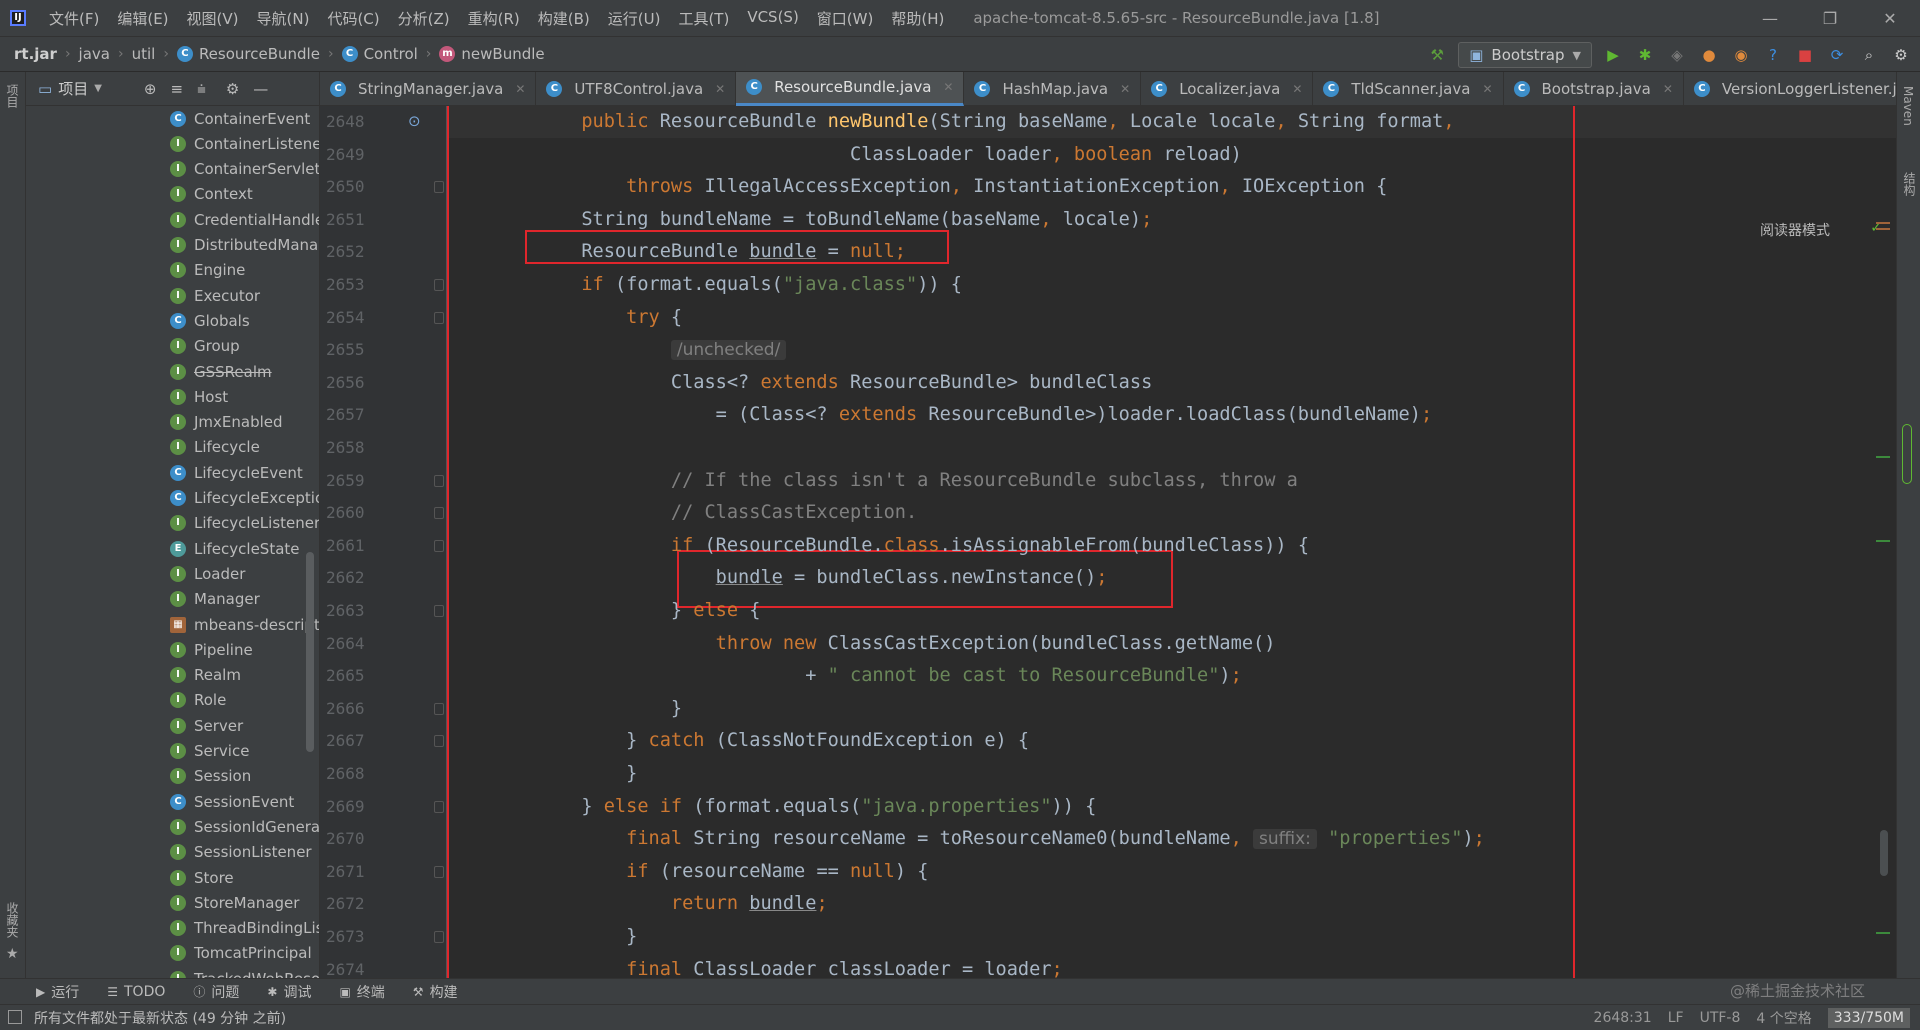 The image size is (1920, 1030). What do you see at coordinates (1795, 230) in the screenshot?
I see `reader-mode-button: 阅读器模式` at bounding box center [1795, 230].